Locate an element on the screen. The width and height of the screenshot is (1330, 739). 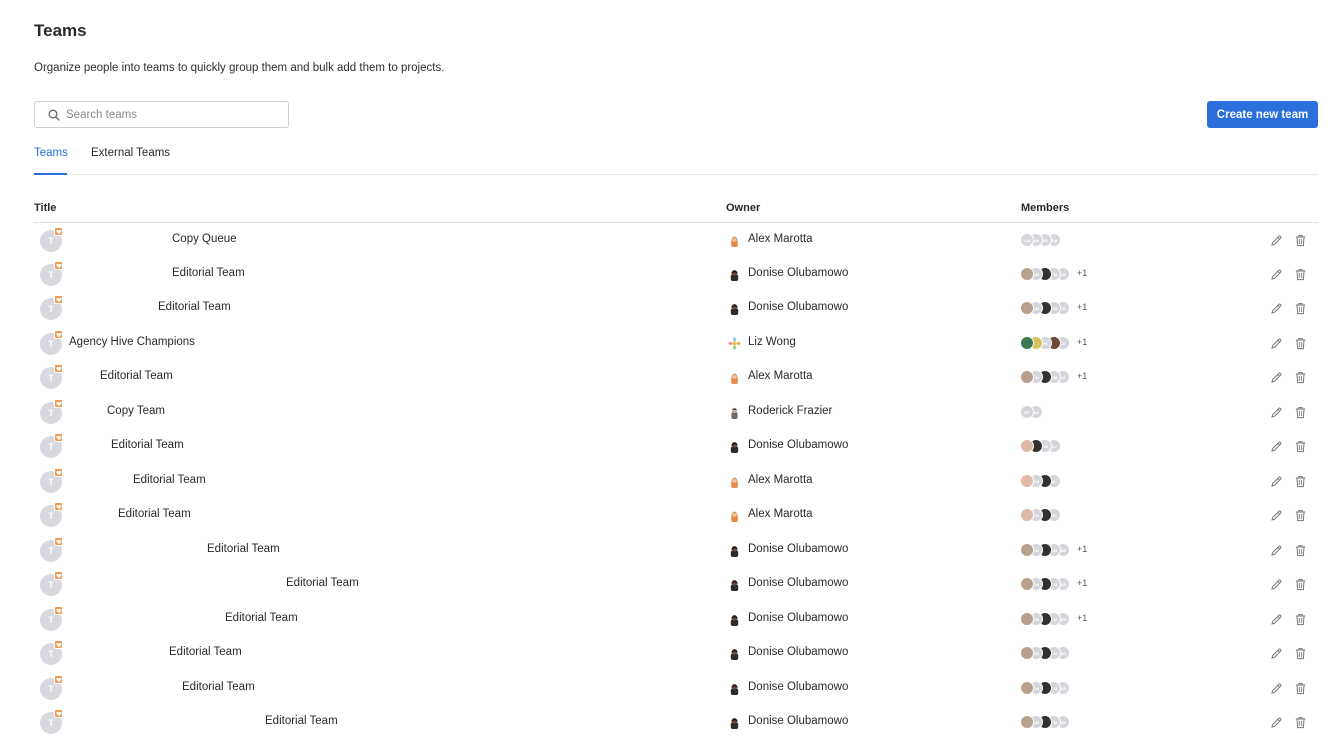
table-row: T Agency Hive Champions Liz Wong HS CB +1 is located at coordinates (676, 343).